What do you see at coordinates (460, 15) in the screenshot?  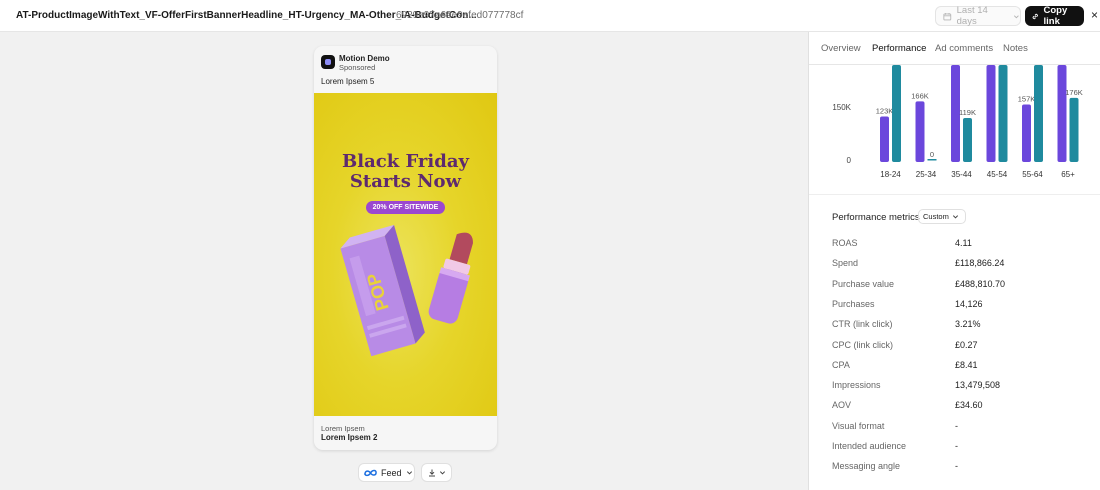 I see `ad-id: 6929e97a69e9efed077778cf` at bounding box center [460, 15].